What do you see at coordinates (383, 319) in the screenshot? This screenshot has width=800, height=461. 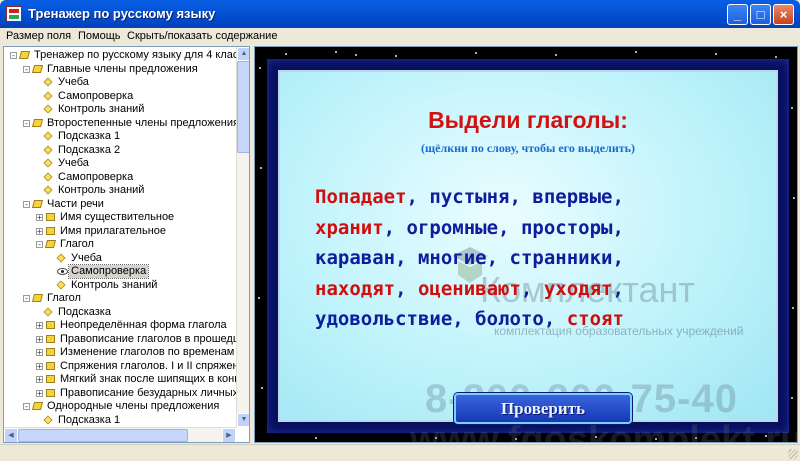 I see `word-option: удовольствие` at bounding box center [383, 319].